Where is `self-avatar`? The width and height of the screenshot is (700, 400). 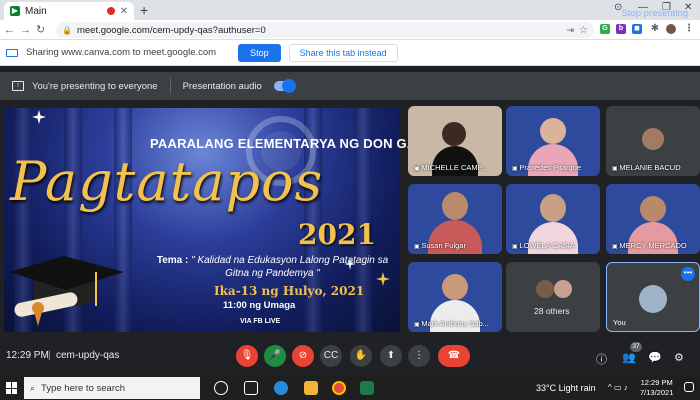 self-avatar is located at coordinates (653, 299).